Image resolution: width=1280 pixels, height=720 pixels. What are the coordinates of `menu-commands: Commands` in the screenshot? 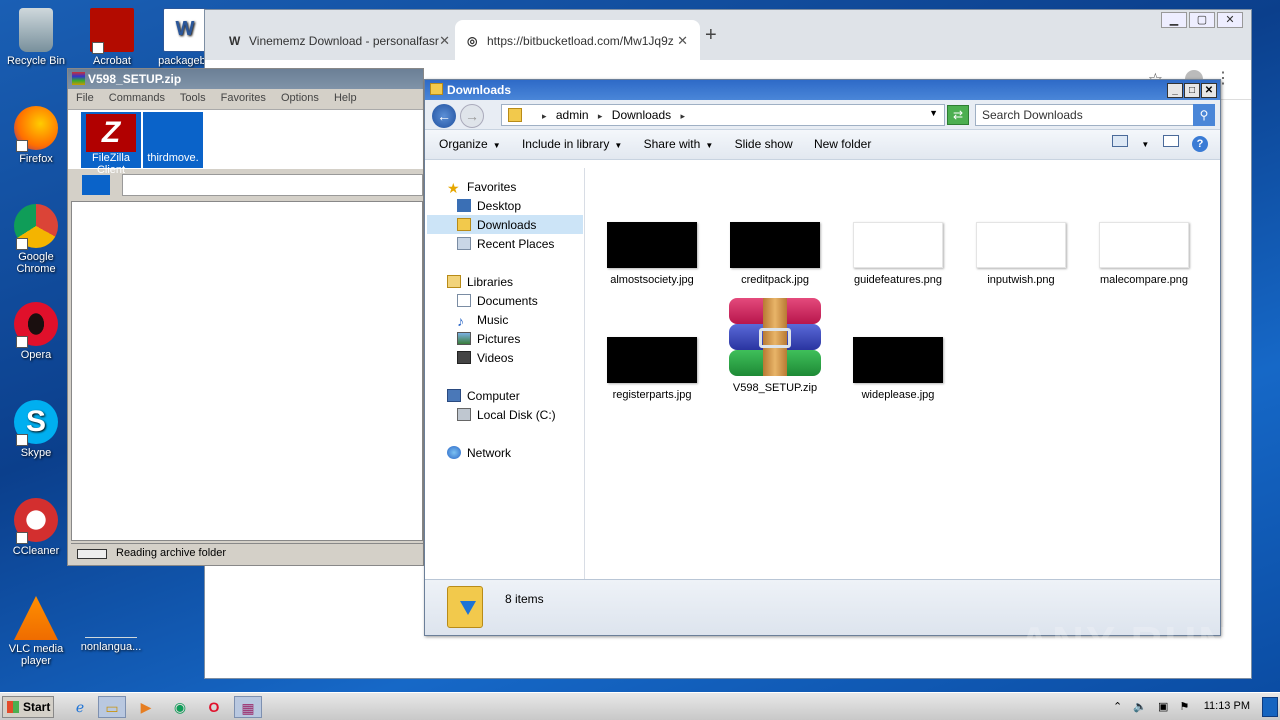 It's located at (137, 98).